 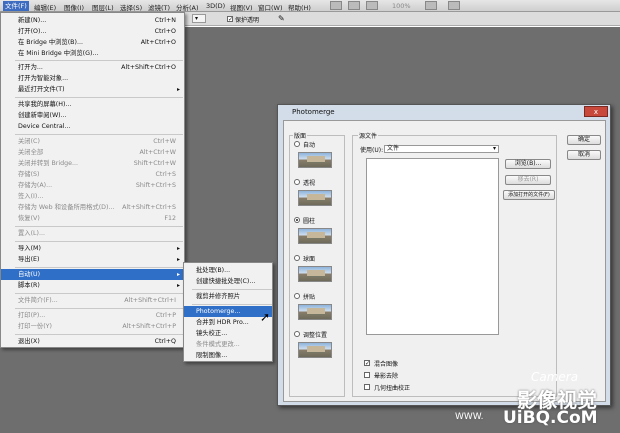 I want to click on cancel-button: 取消, so click(x=584, y=155).